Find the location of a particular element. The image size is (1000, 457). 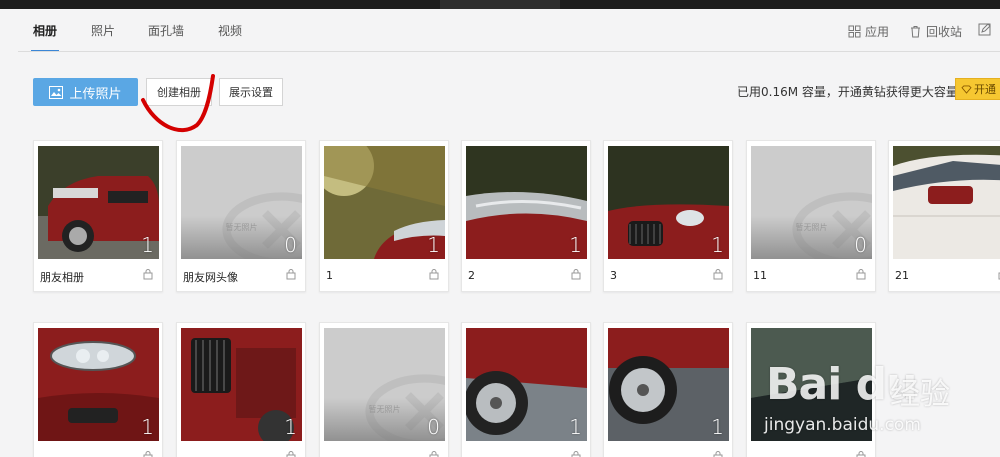

album-card: 11 is located at coordinates (384, 216).